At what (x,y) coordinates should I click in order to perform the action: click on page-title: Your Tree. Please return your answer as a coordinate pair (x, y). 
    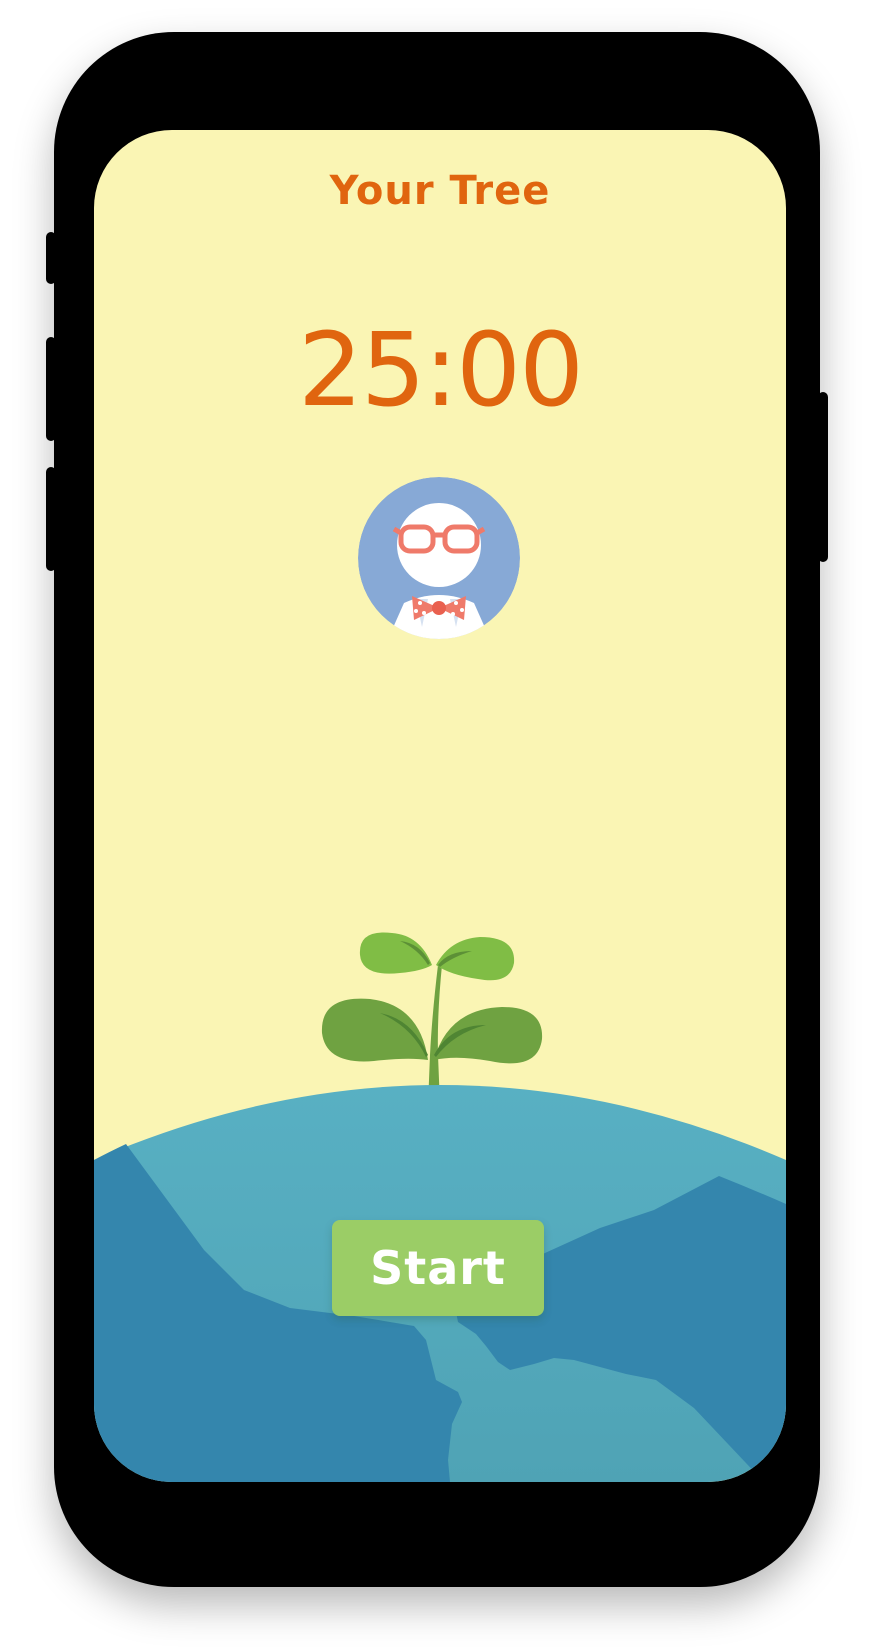
    Looking at the image, I should click on (440, 191).